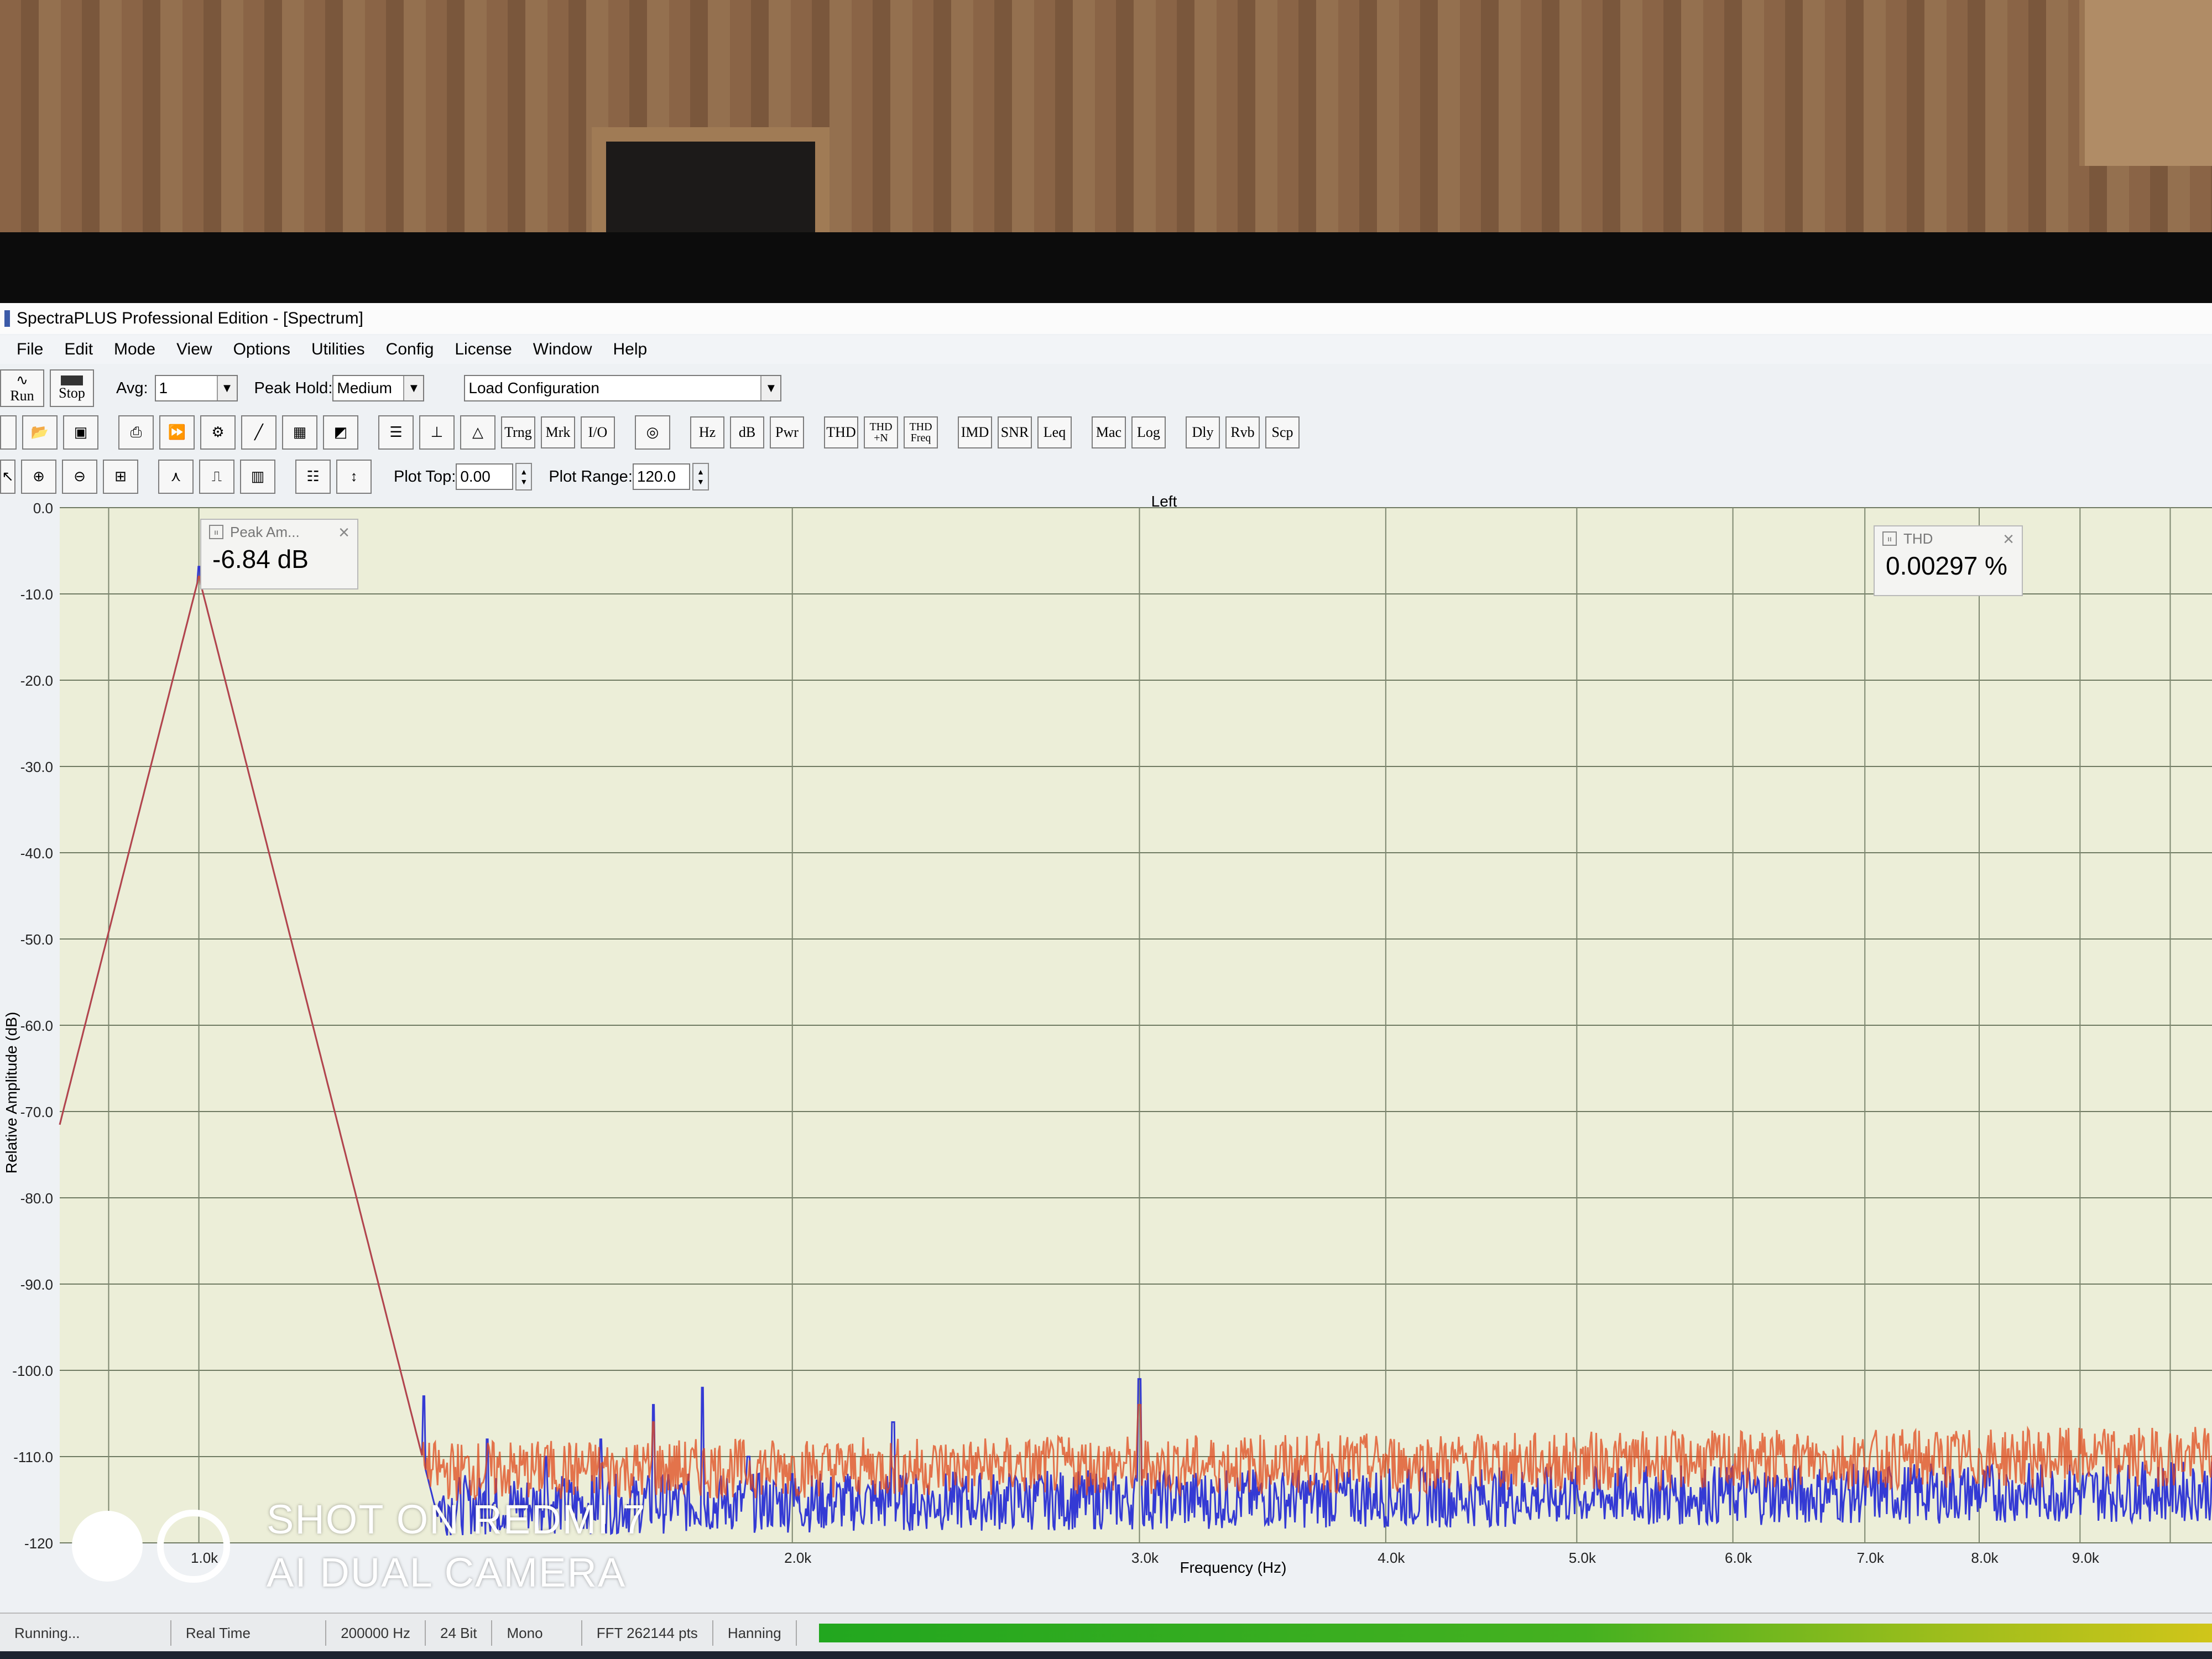 Image resolution: width=2212 pixels, height=1659 pixels. I want to click on x-tick-label: 7.0k, so click(1871, 1558).